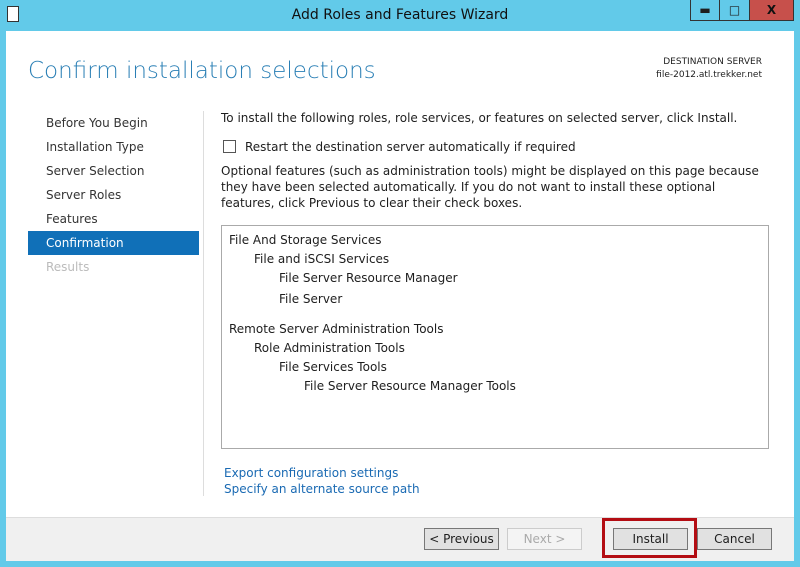  Describe the element at coordinates (544, 539) in the screenshot. I see `next-button: Next >` at that location.